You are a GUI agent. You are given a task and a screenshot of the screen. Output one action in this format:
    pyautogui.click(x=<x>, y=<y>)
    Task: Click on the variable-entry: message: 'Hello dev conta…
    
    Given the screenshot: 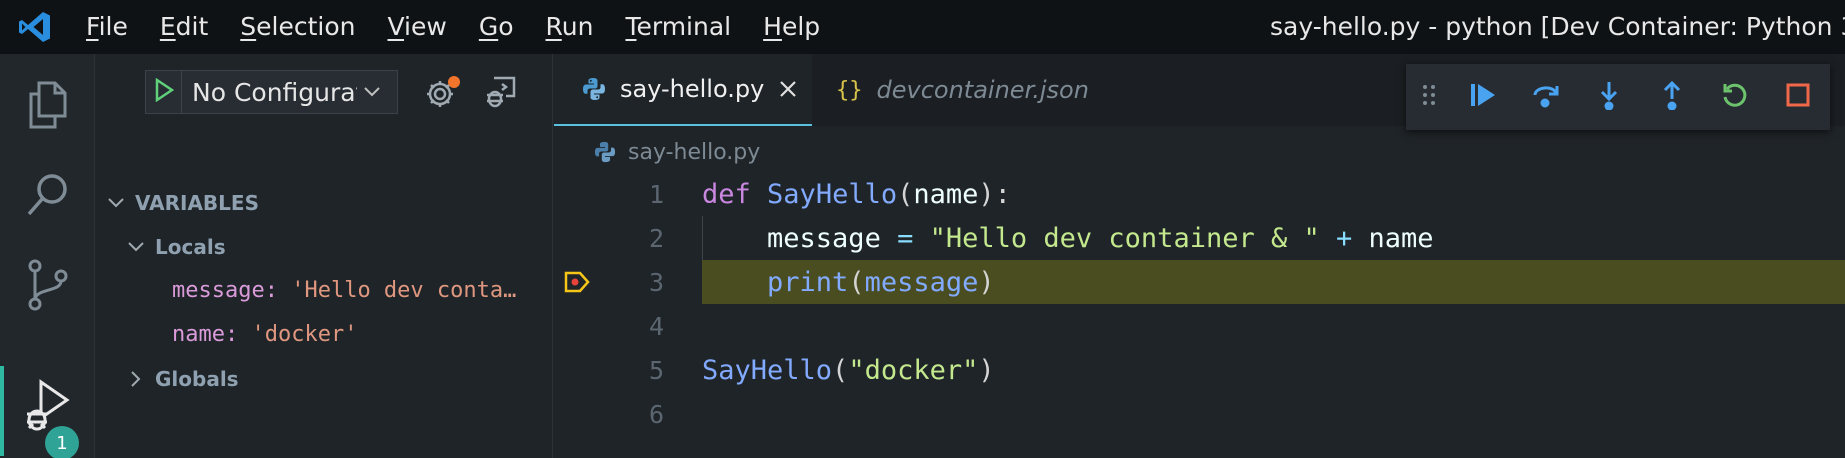 What is the action you would take?
    pyautogui.click(x=344, y=290)
    